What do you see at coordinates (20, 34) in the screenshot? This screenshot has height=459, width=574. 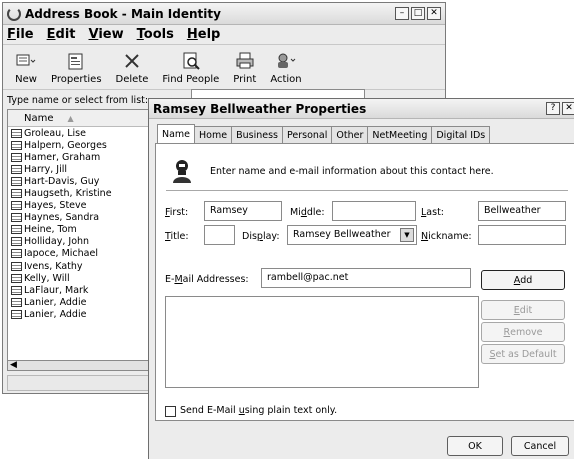 I see `menu-file: File` at bounding box center [20, 34].